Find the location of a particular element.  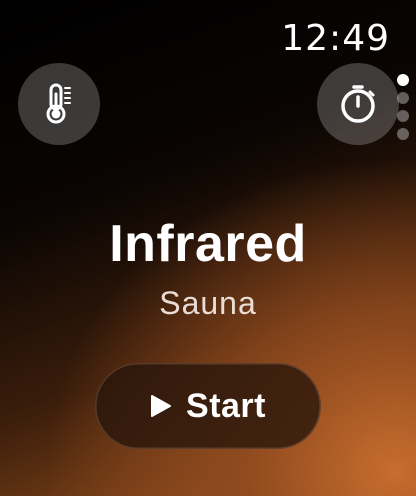

start-button-label: Start is located at coordinates (226, 405).